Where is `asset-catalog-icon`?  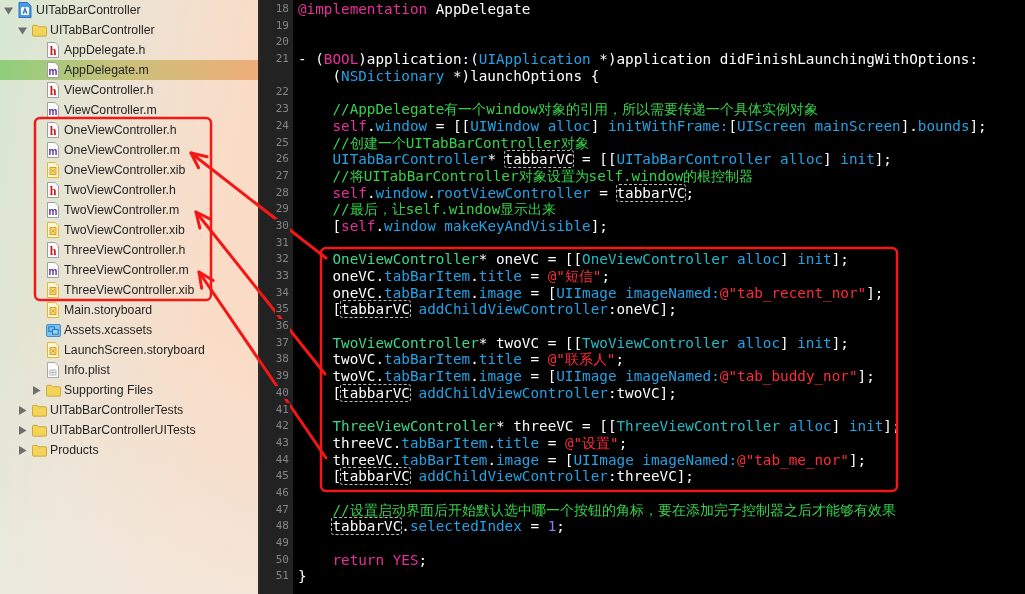 asset-catalog-icon is located at coordinates (53, 330).